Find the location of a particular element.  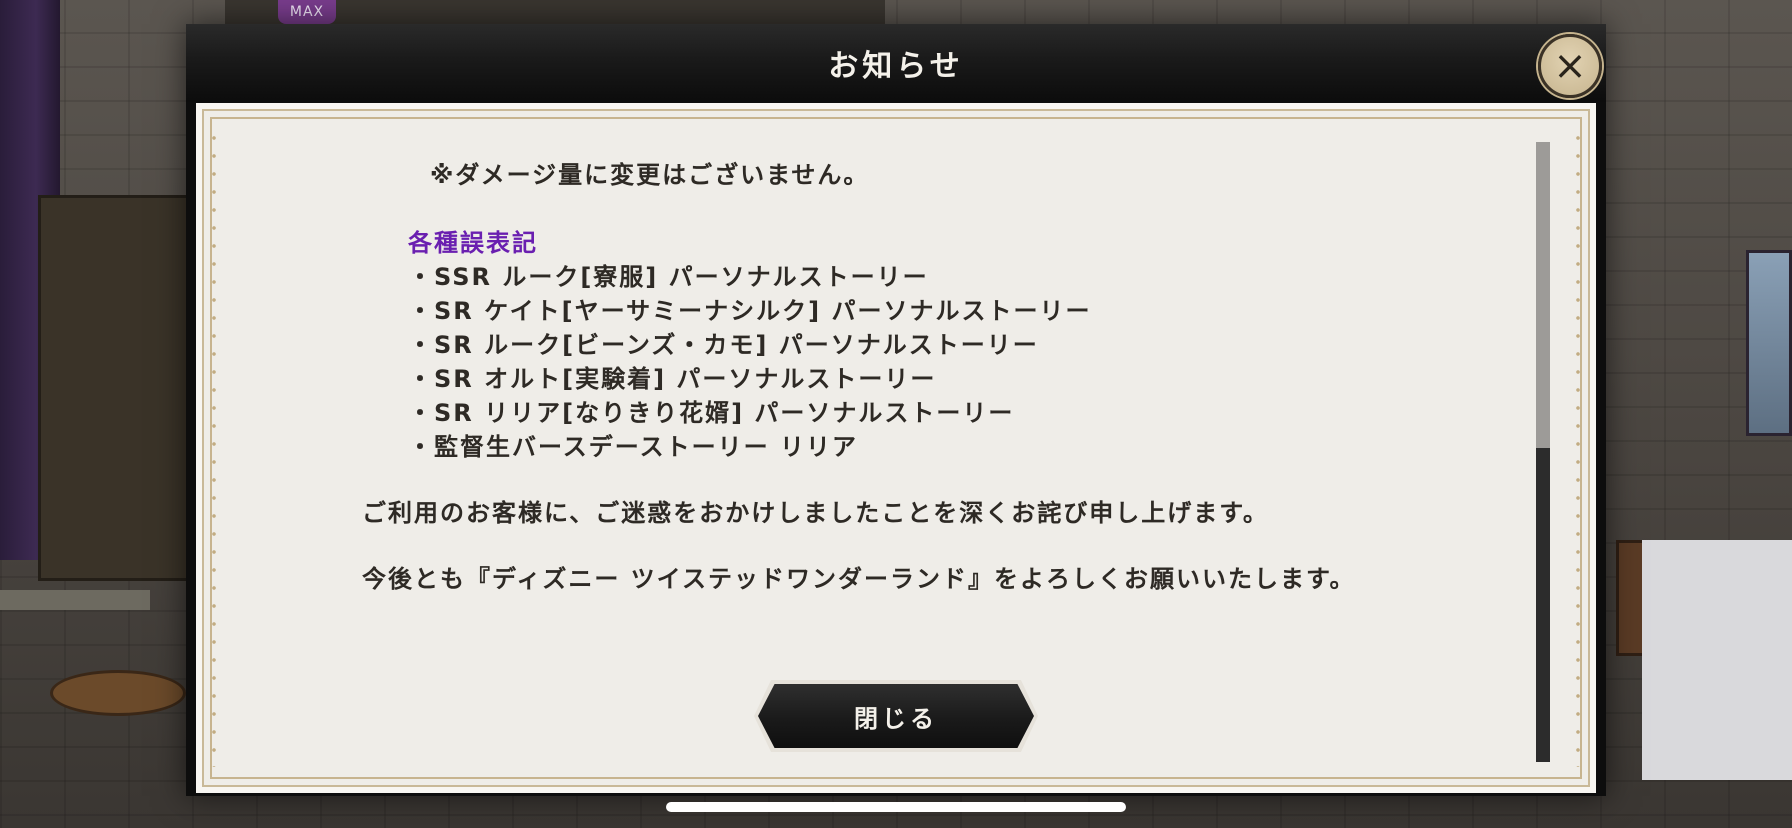

max-badge: MAX is located at coordinates (307, 12).